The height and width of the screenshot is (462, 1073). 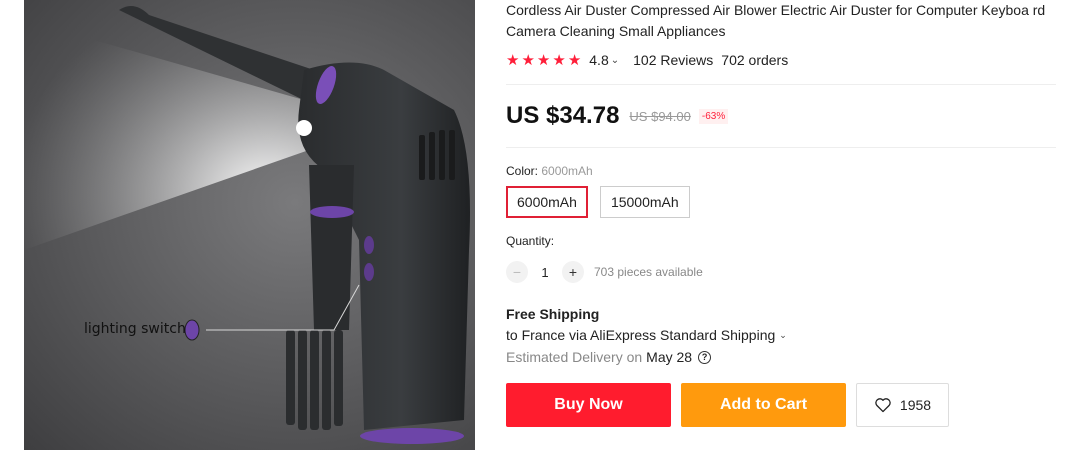 I want to click on help-icon: ?, so click(x=705, y=357).